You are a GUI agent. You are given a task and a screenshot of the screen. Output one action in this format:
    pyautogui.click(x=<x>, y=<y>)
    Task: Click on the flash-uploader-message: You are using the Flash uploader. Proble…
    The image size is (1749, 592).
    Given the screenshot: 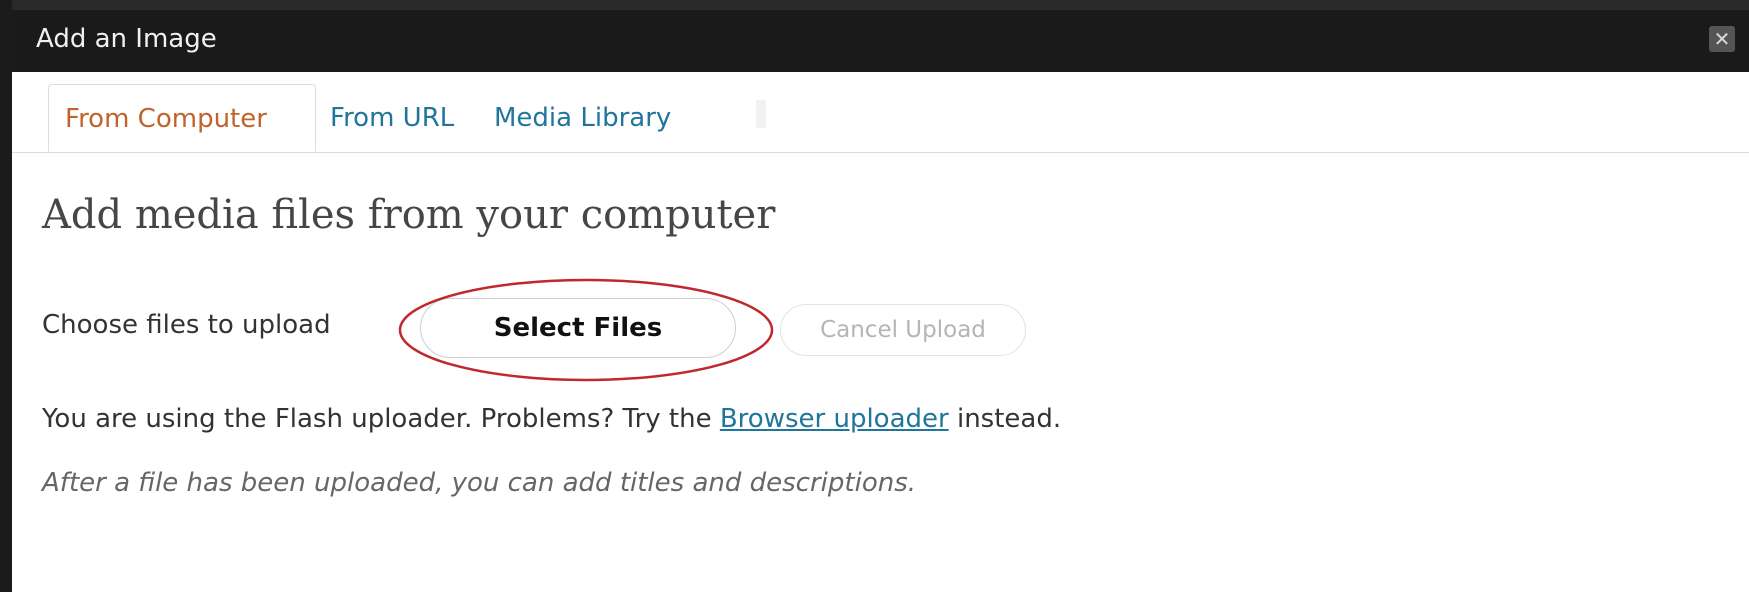 What is the action you would take?
    pyautogui.click(x=551, y=419)
    